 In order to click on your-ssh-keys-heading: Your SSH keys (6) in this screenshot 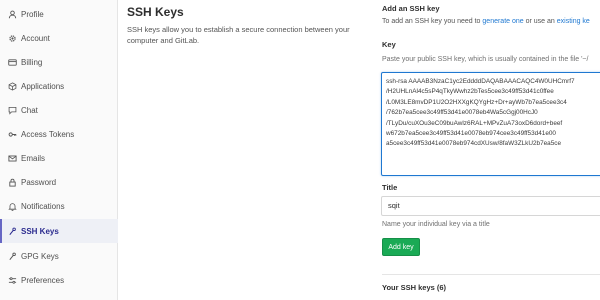, I will do `click(414, 287)`.